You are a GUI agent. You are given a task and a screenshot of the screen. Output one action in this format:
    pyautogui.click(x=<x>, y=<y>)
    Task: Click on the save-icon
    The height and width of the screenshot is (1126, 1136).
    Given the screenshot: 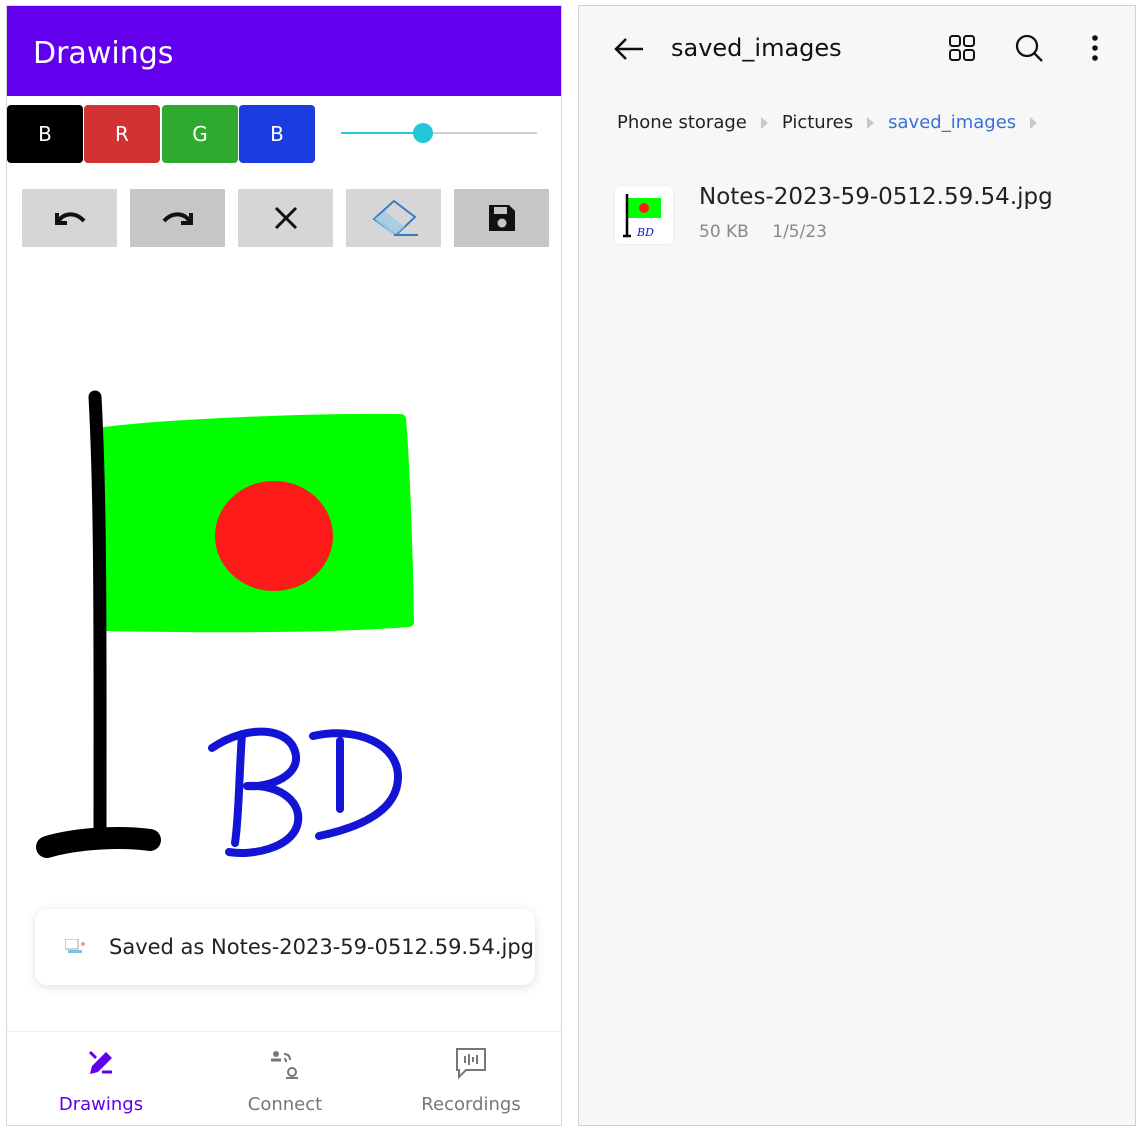 What is the action you would take?
    pyautogui.click(x=501, y=218)
    